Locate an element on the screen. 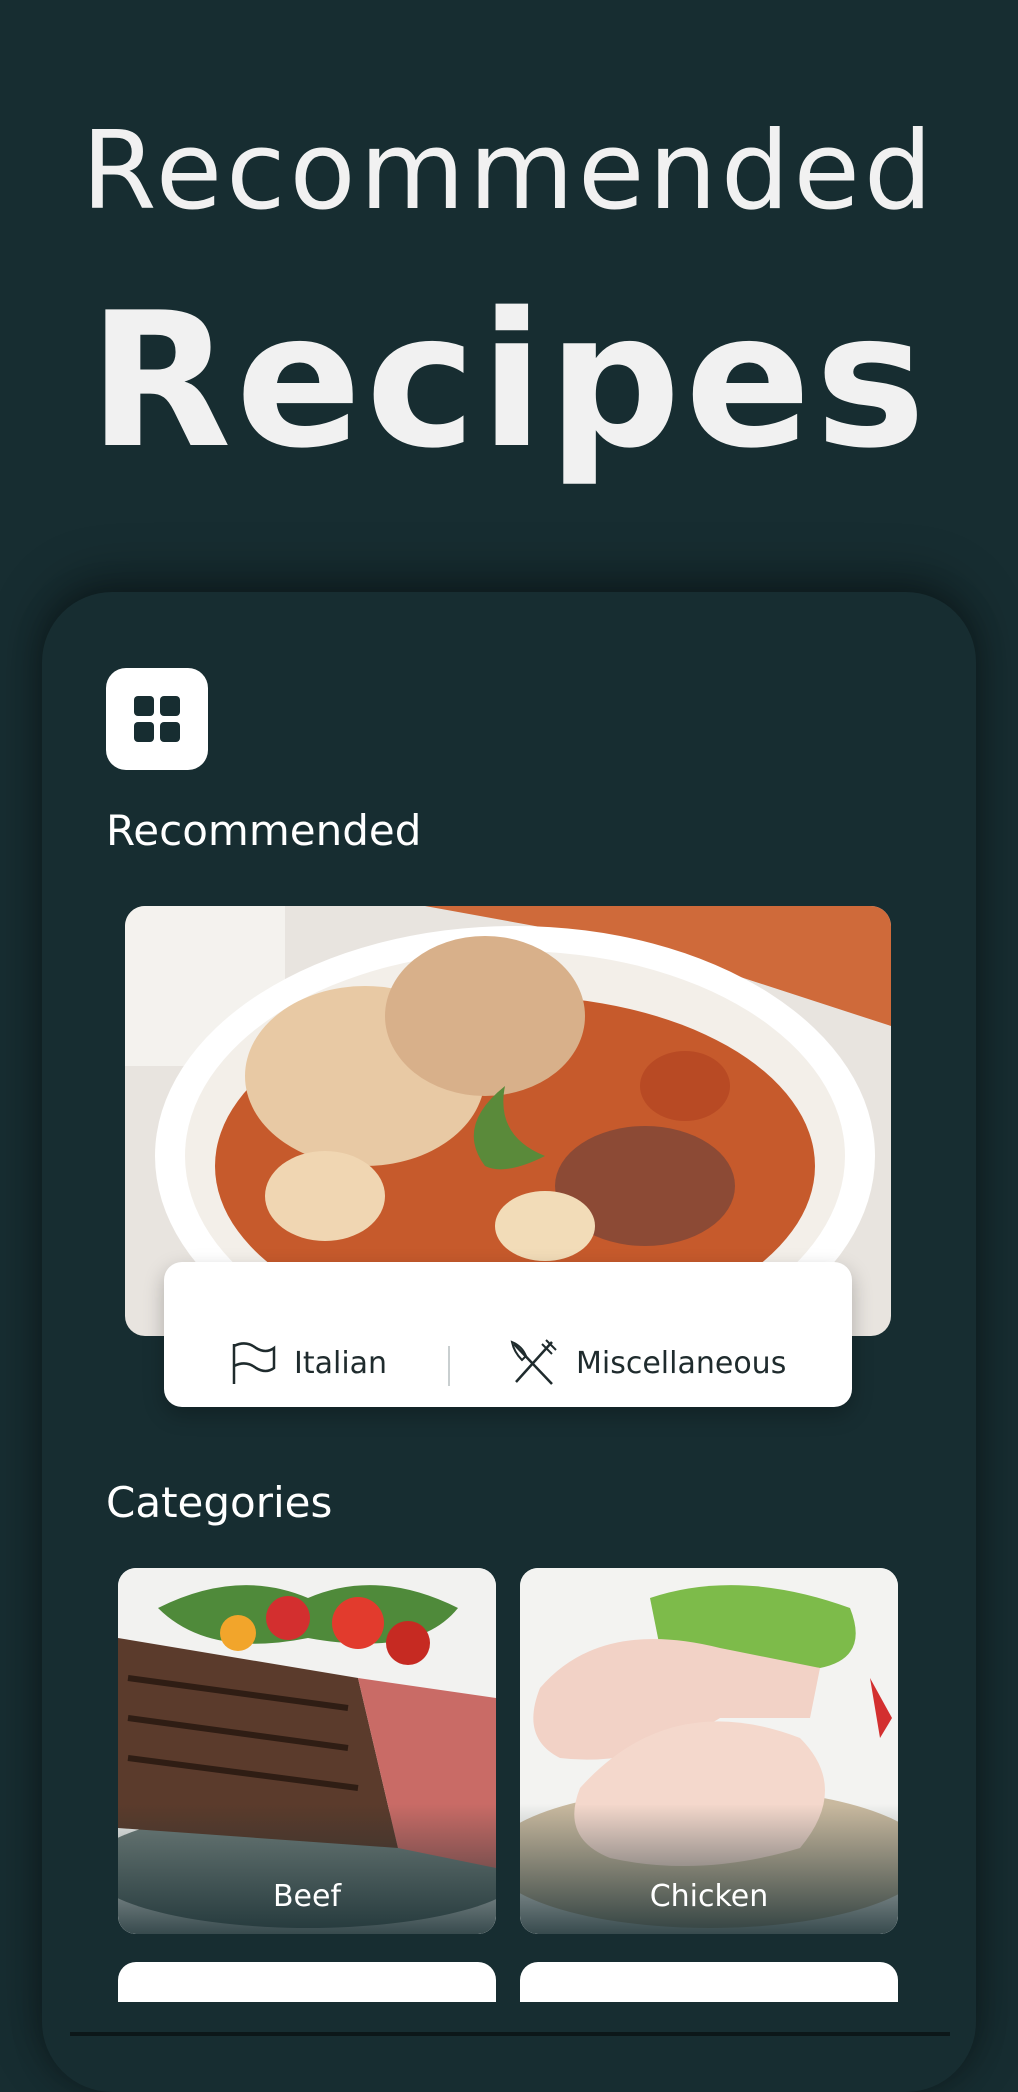  menu-button is located at coordinates (157, 719).